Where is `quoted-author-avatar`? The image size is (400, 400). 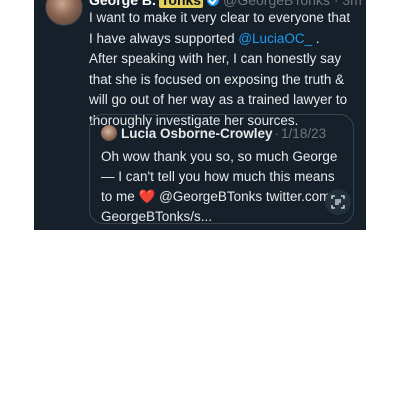
quoted-author-avatar is located at coordinates (109, 133).